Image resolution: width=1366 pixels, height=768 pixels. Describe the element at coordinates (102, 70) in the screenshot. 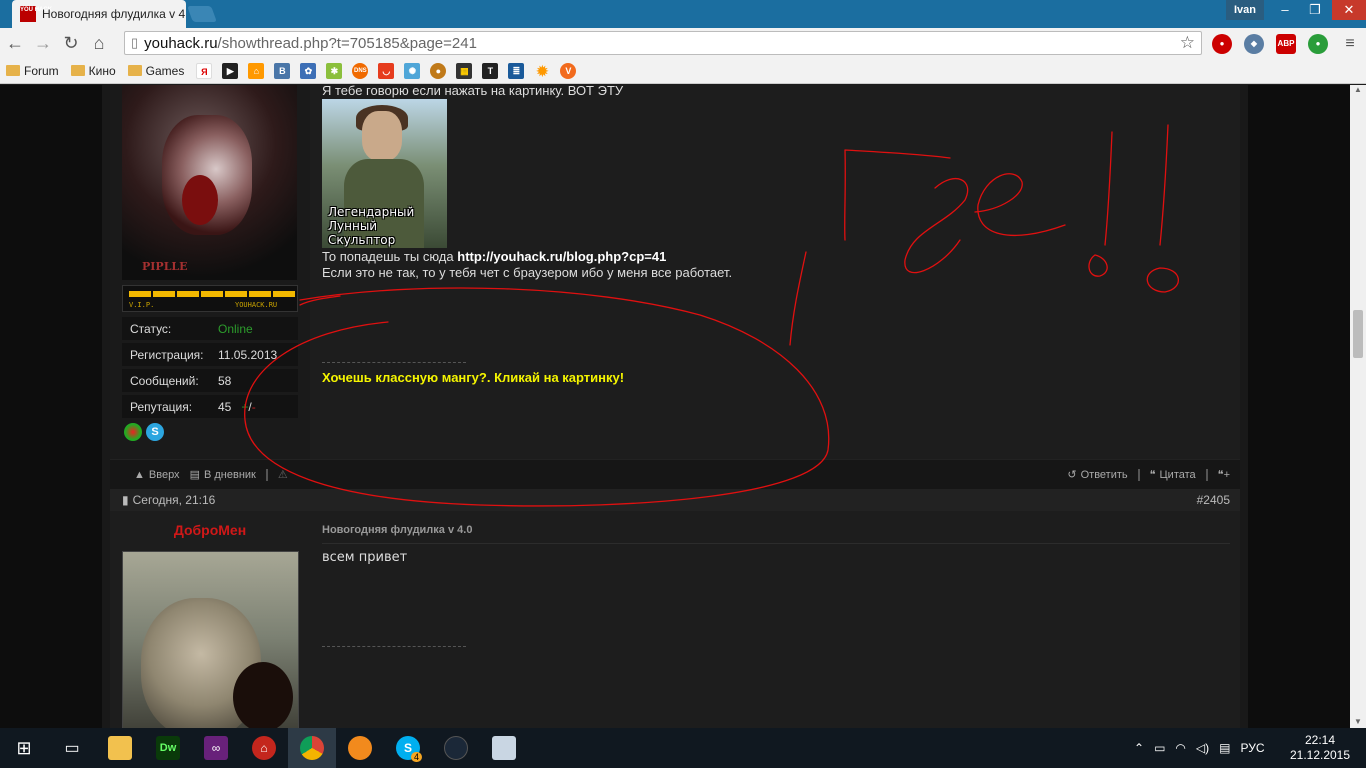

I see `bookmark-label: Кино` at that location.